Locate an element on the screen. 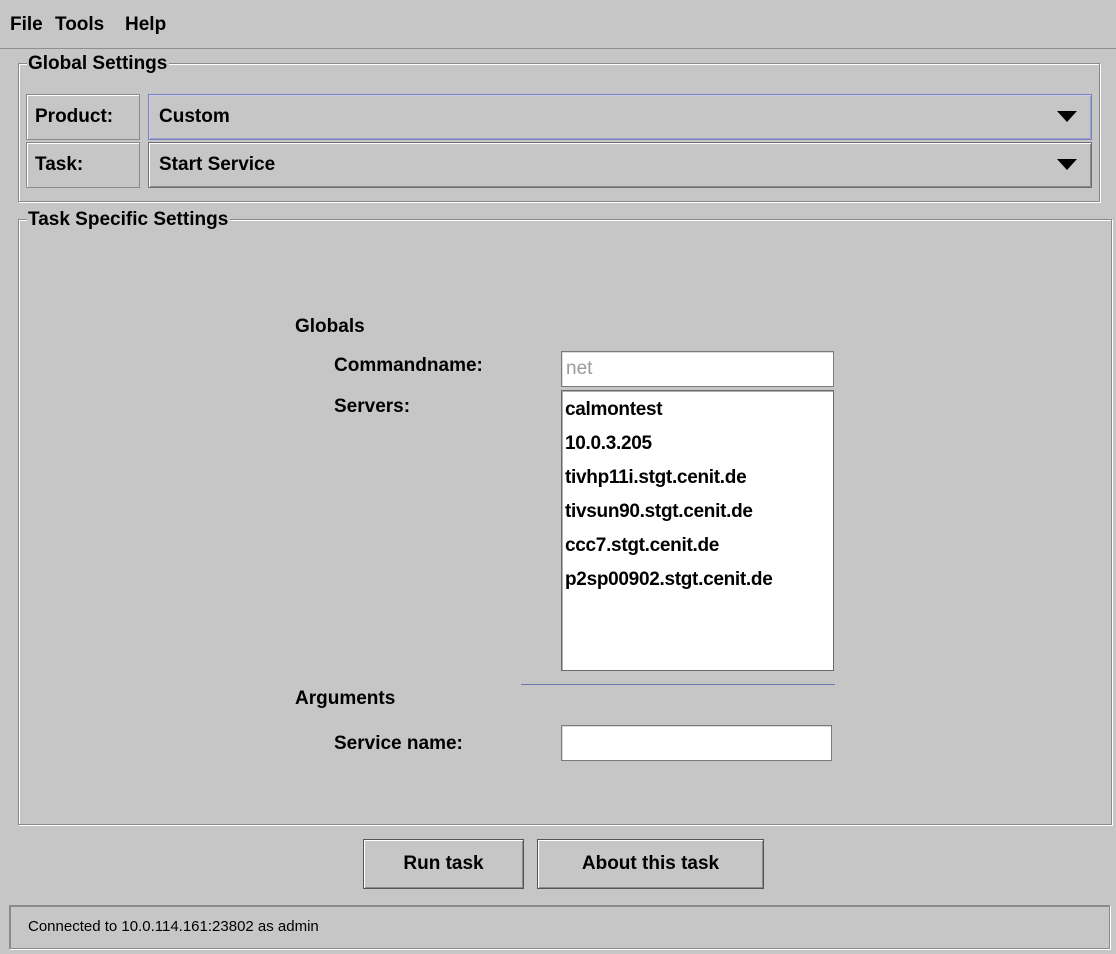 The height and width of the screenshot is (954, 1116). task-combo-value: Start Service is located at coordinates (217, 164).